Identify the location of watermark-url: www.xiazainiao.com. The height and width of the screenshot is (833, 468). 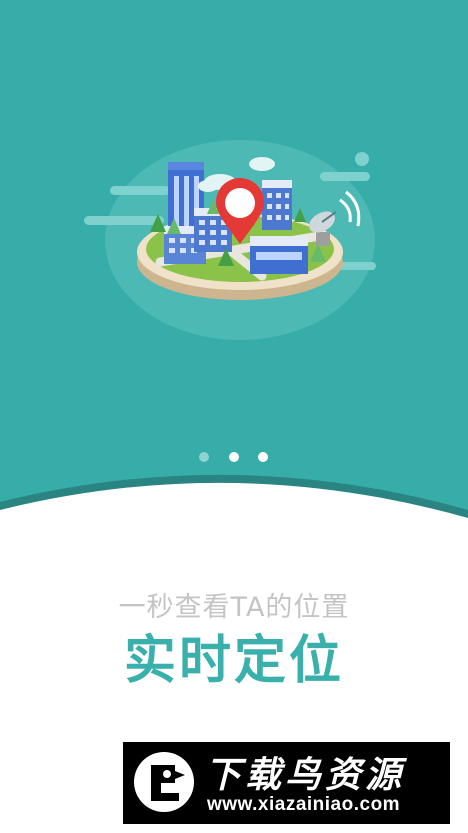
(304, 804).